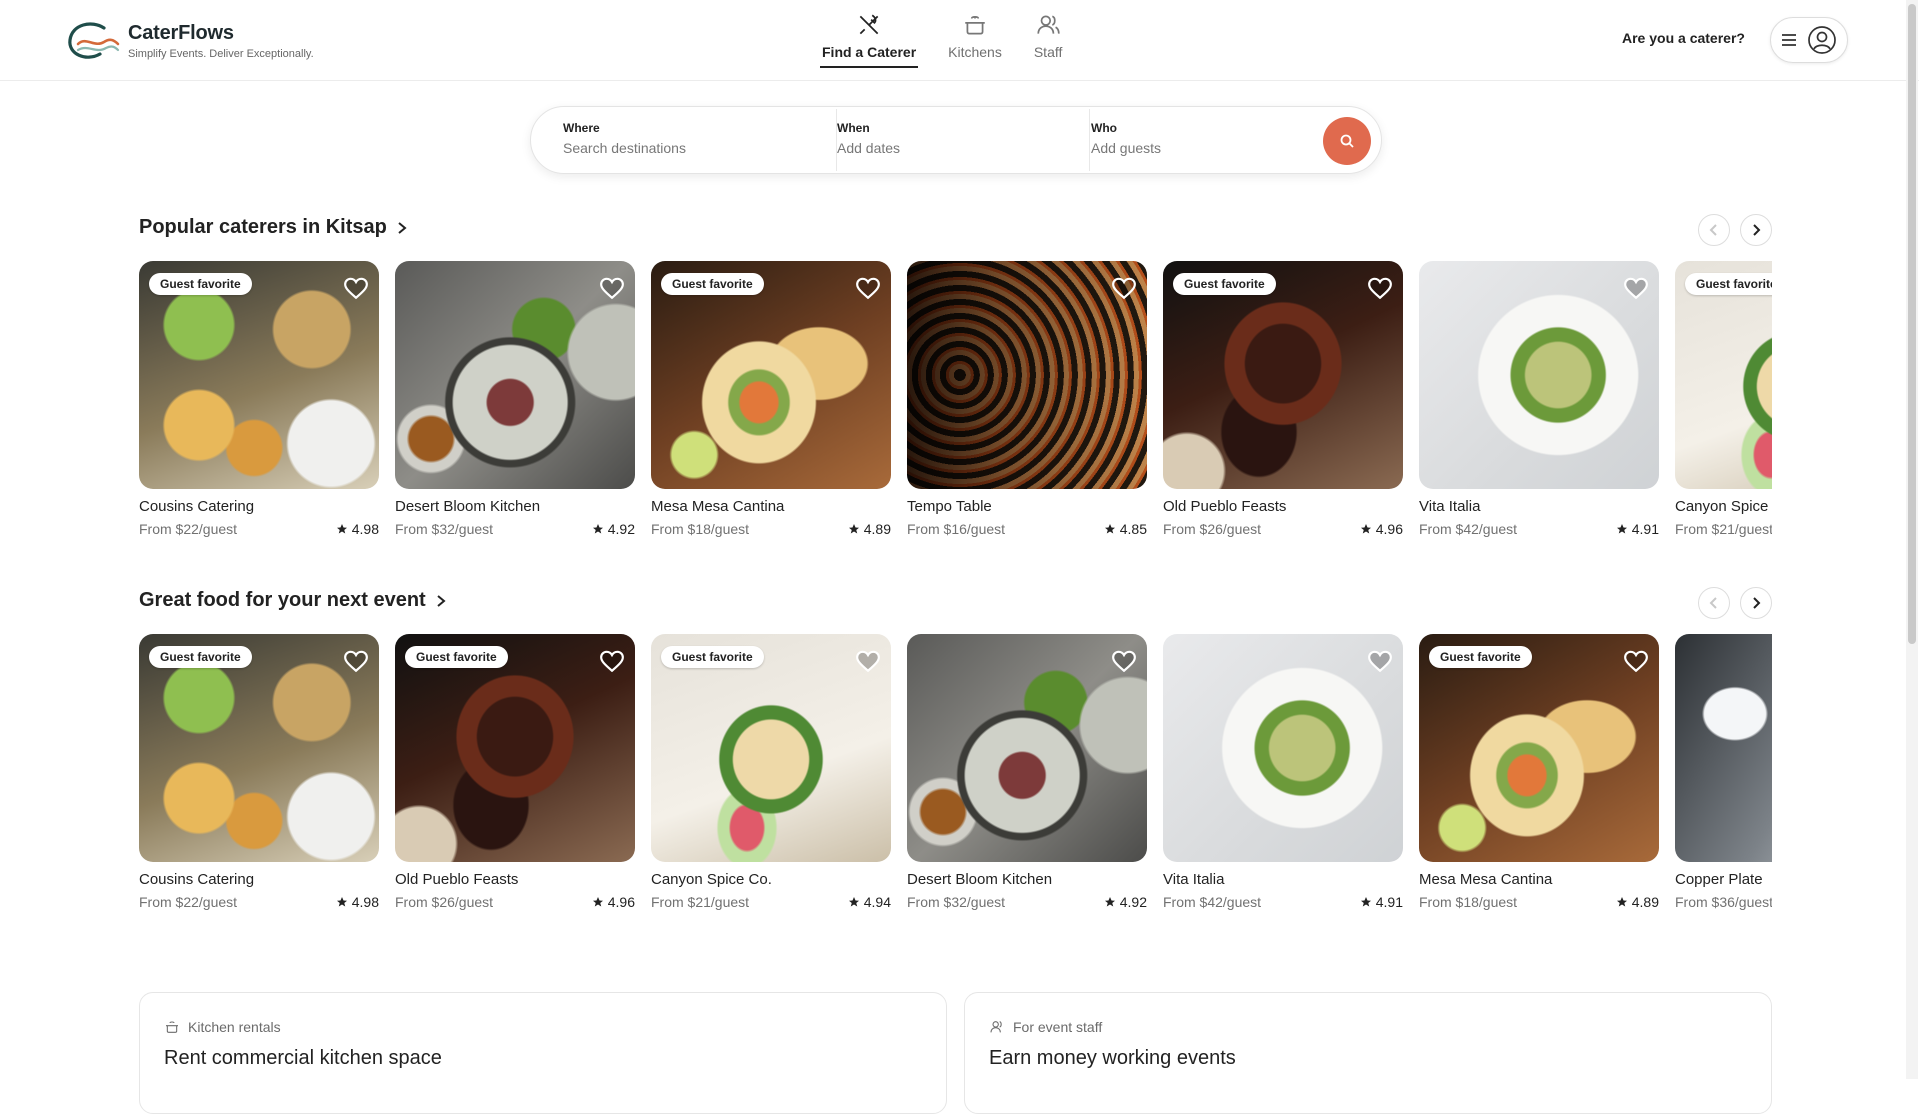 This screenshot has width=1919, height=1114. Describe the element at coordinates (869, 40) in the screenshot. I see `nav-find-a-caterer: Find a Caterer` at that location.